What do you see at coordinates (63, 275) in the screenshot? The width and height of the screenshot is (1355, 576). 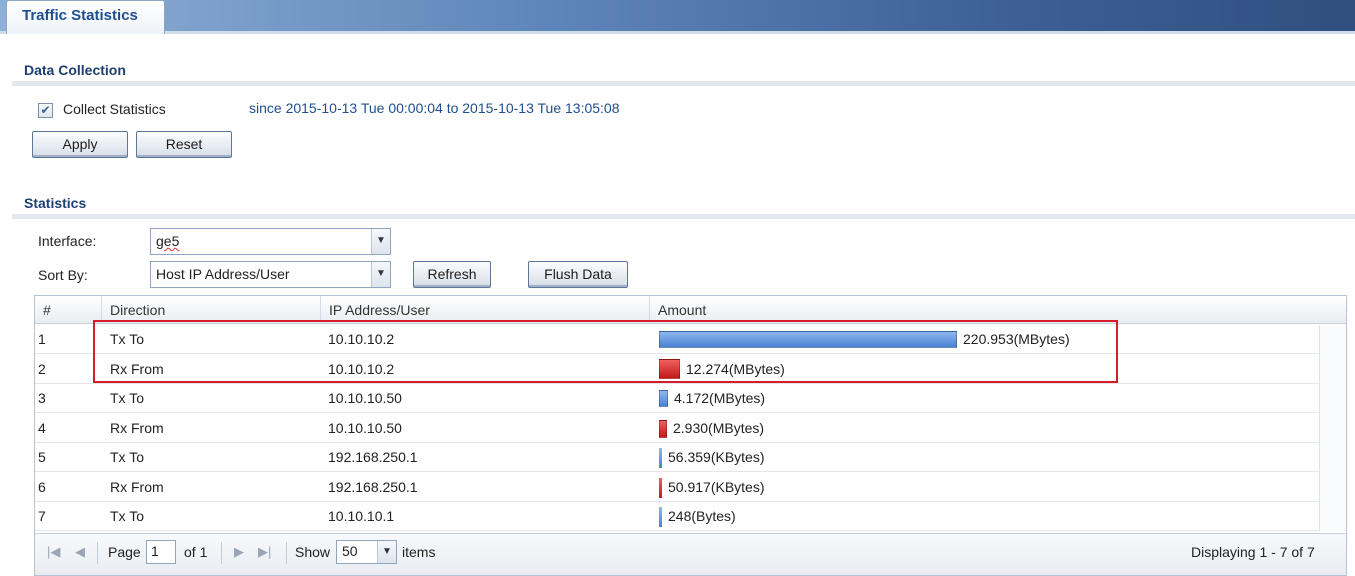 I see `sort-by-label: Sort By:` at bounding box center [63, 275].